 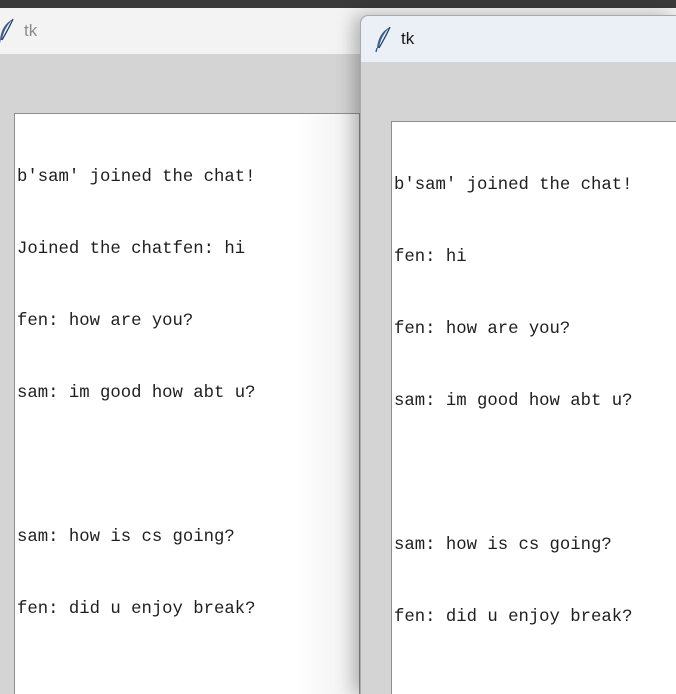 I want to click on title-bar: tk, so click(x=518, y=39).